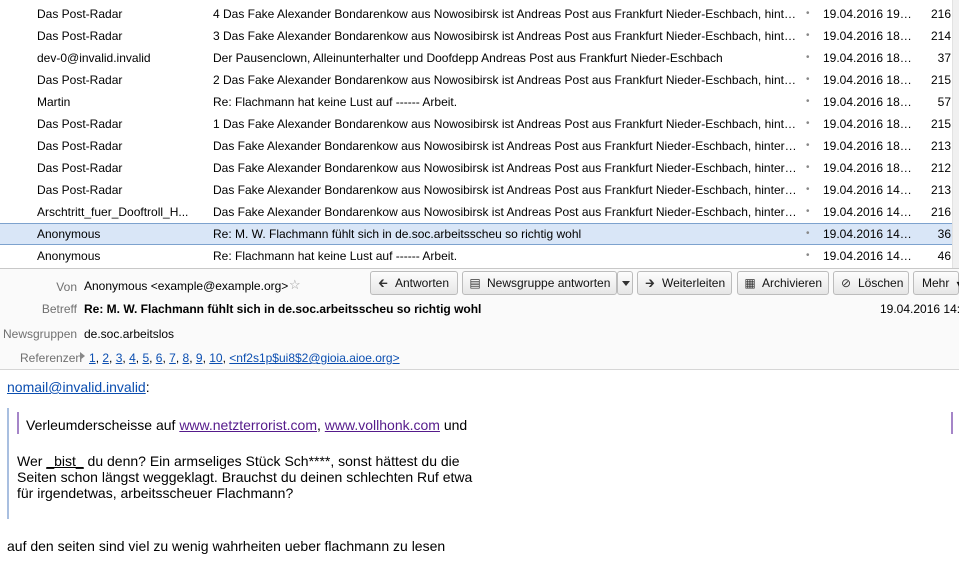 The height and width of the screenshot is (585, 959). What do you see at coordinates (868, 124) in the screenshot?
I see `message-date: 19.04.2016 18:31` at bounding box center [868, 124].